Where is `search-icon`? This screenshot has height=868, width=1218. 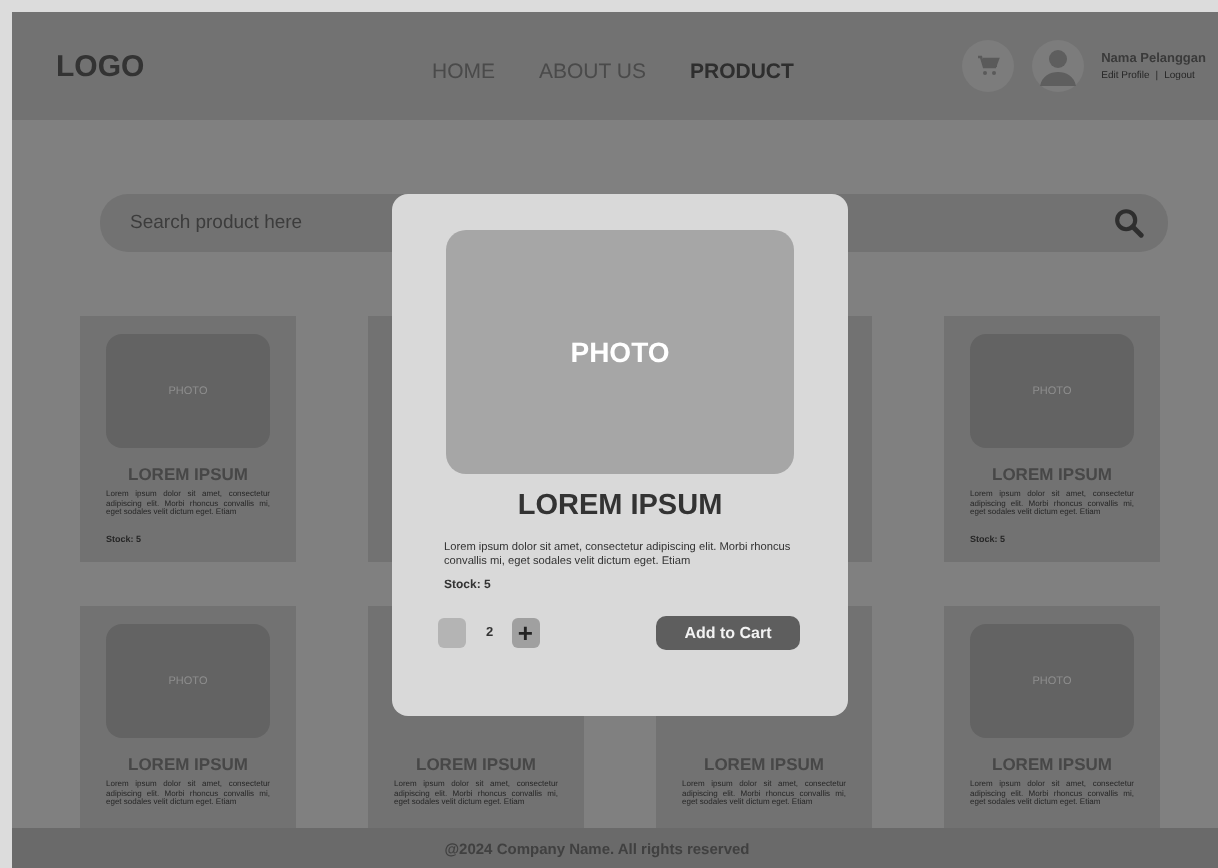
search-icon is located at coordinates (1129, 223).